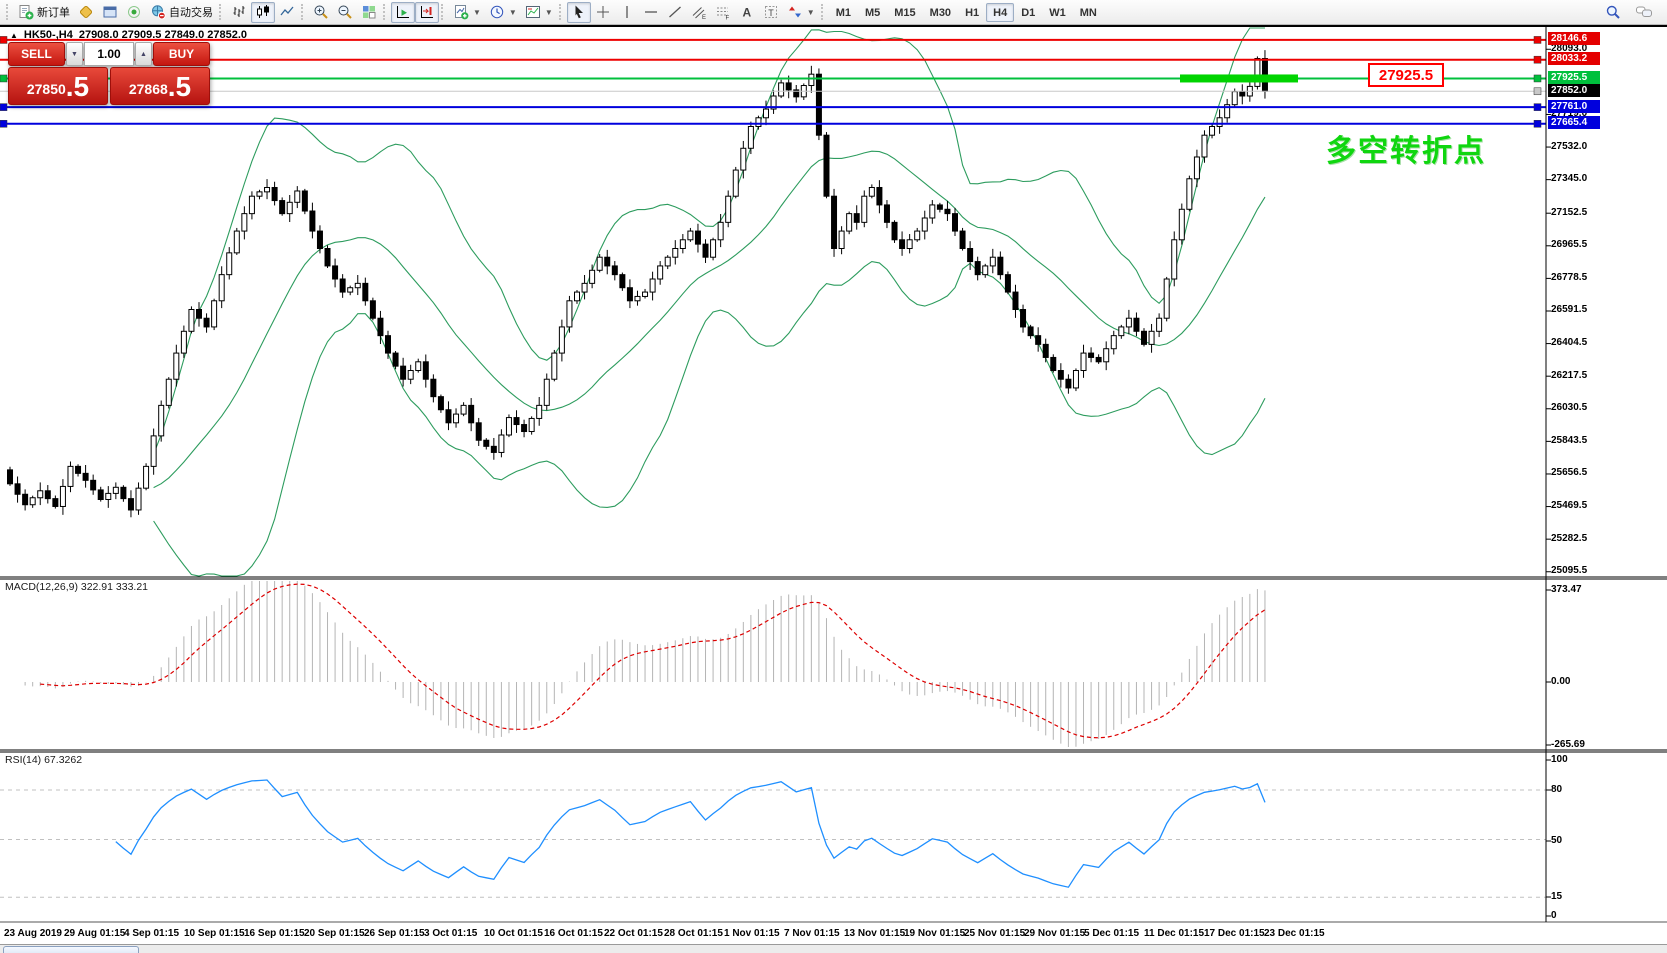  Describe the element at coordinates (44, 760) in the screenshot. I see `rsi-label: RSI(14) 67.3262` at that location.